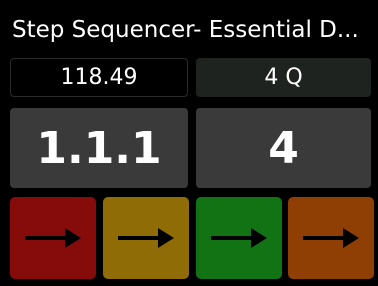 The width and height of the screenshot is (378, 286). What do you see at coordinates (99, 148) in the screenshot?
I see `position-display: 1.1.1` at bounding box center [99, 148].